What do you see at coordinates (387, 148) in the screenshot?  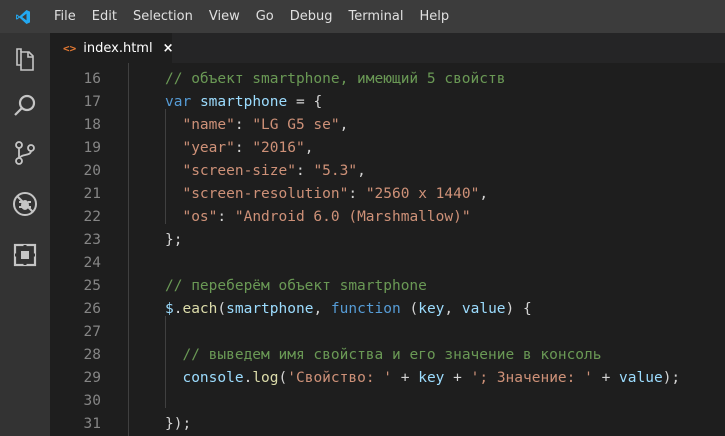 I see `code-line: 19 "year": "2016",` at bounding box center [387, 148].